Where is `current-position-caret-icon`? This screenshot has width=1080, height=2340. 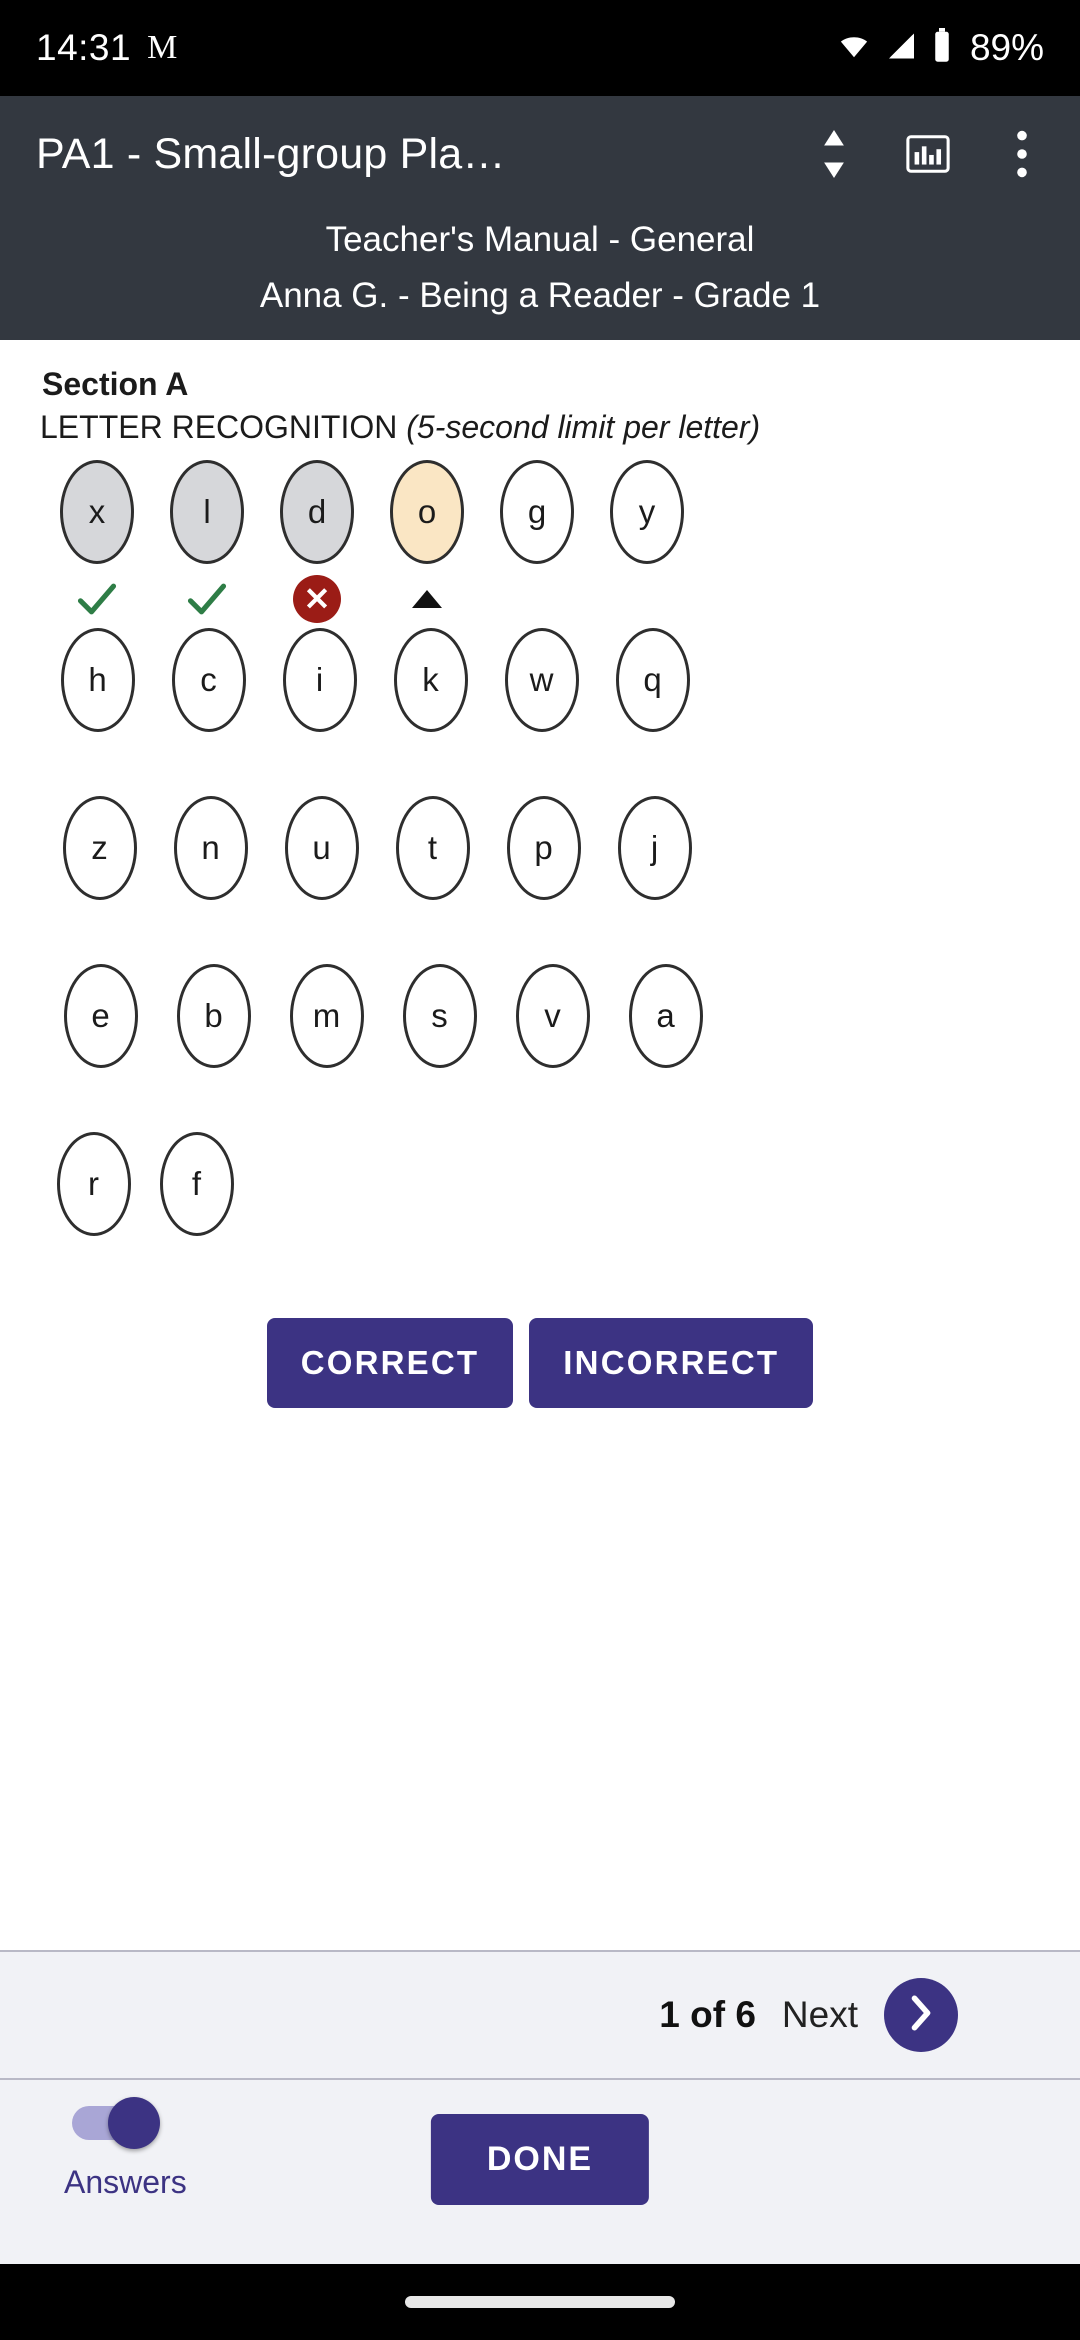
current-position-caret-icon is located at coordinates (427, 599).